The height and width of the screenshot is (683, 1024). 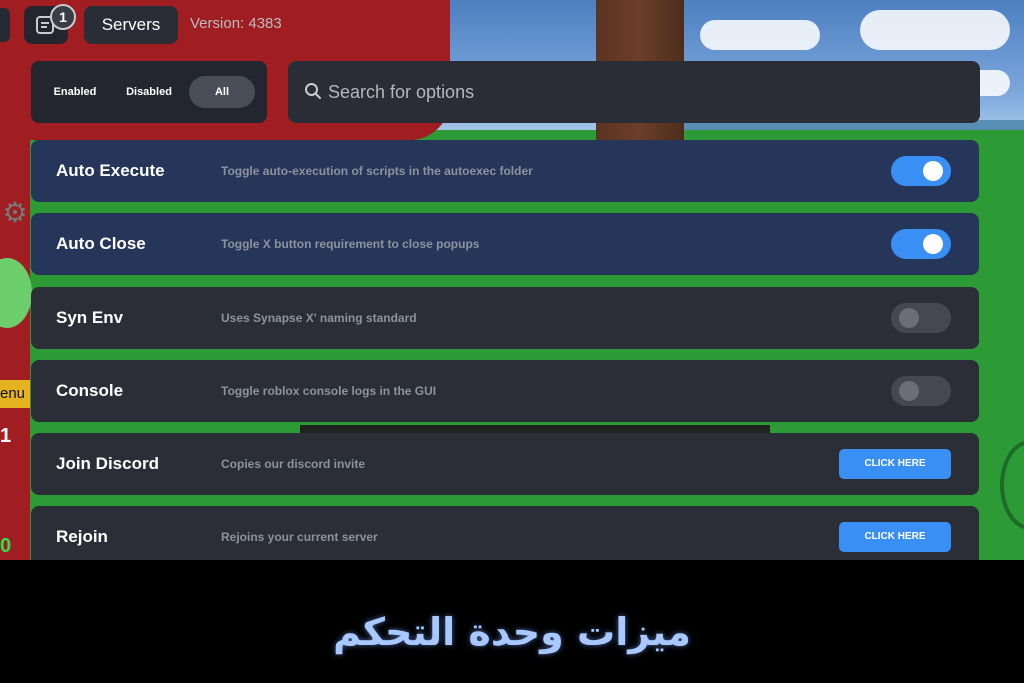 What do you see at coordinates (236, 23) in the screenshot?
I see `version-label: Version: 4383` at bounding box center [236, 23].